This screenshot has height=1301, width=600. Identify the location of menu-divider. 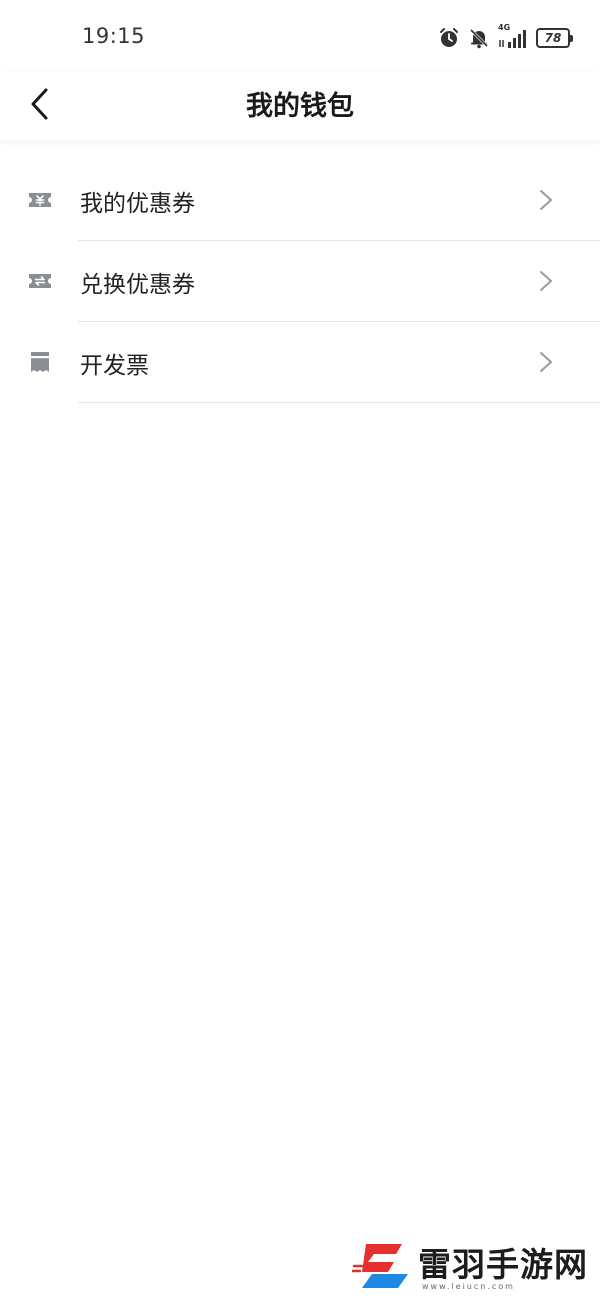
(339, 402).